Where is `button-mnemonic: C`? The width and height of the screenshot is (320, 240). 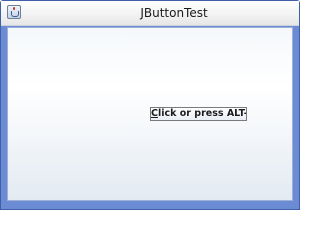 button-mnemonic: C is located at coordinates (154, 113).